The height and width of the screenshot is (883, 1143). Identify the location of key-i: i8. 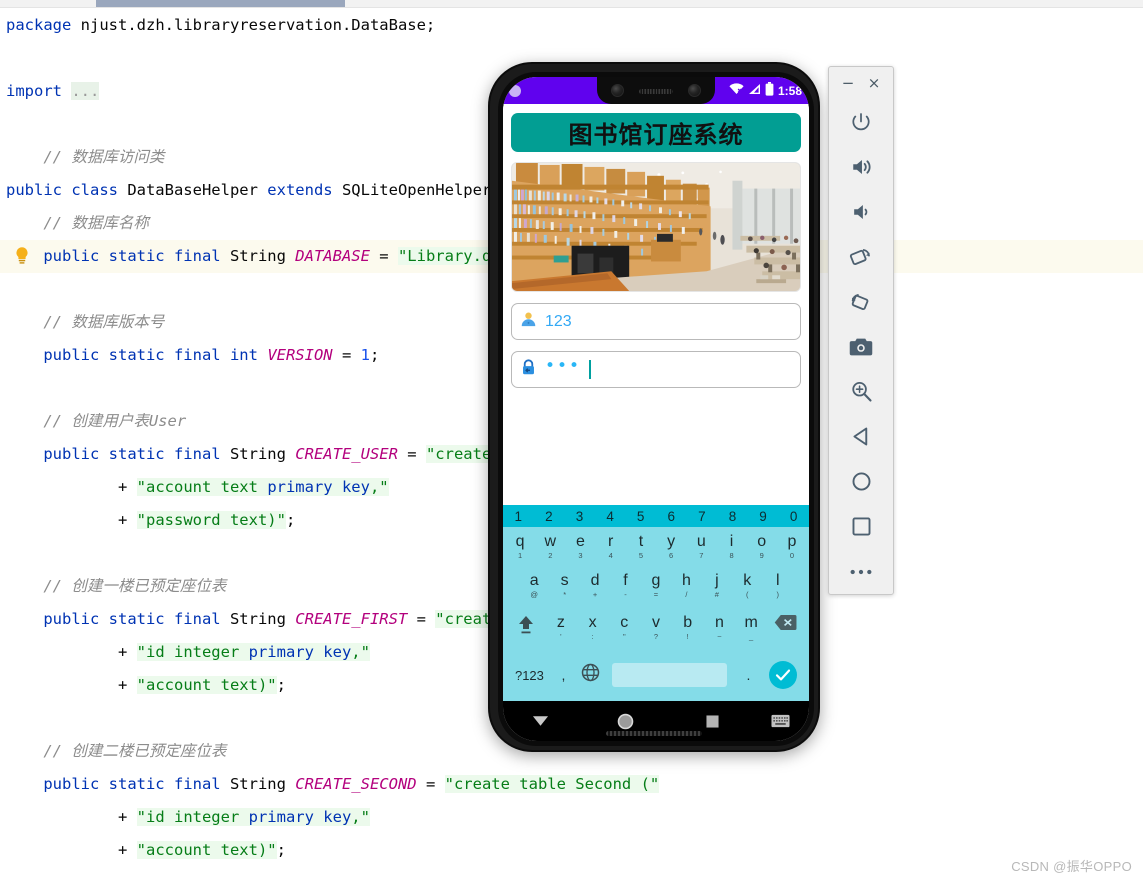
(731, 546).